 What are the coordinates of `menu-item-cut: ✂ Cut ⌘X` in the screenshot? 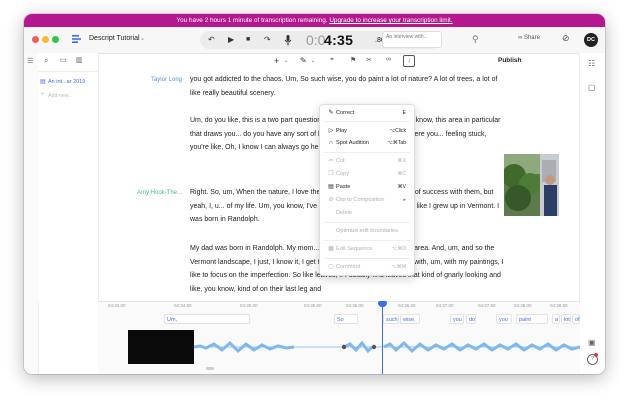 It's located at (368, 161).